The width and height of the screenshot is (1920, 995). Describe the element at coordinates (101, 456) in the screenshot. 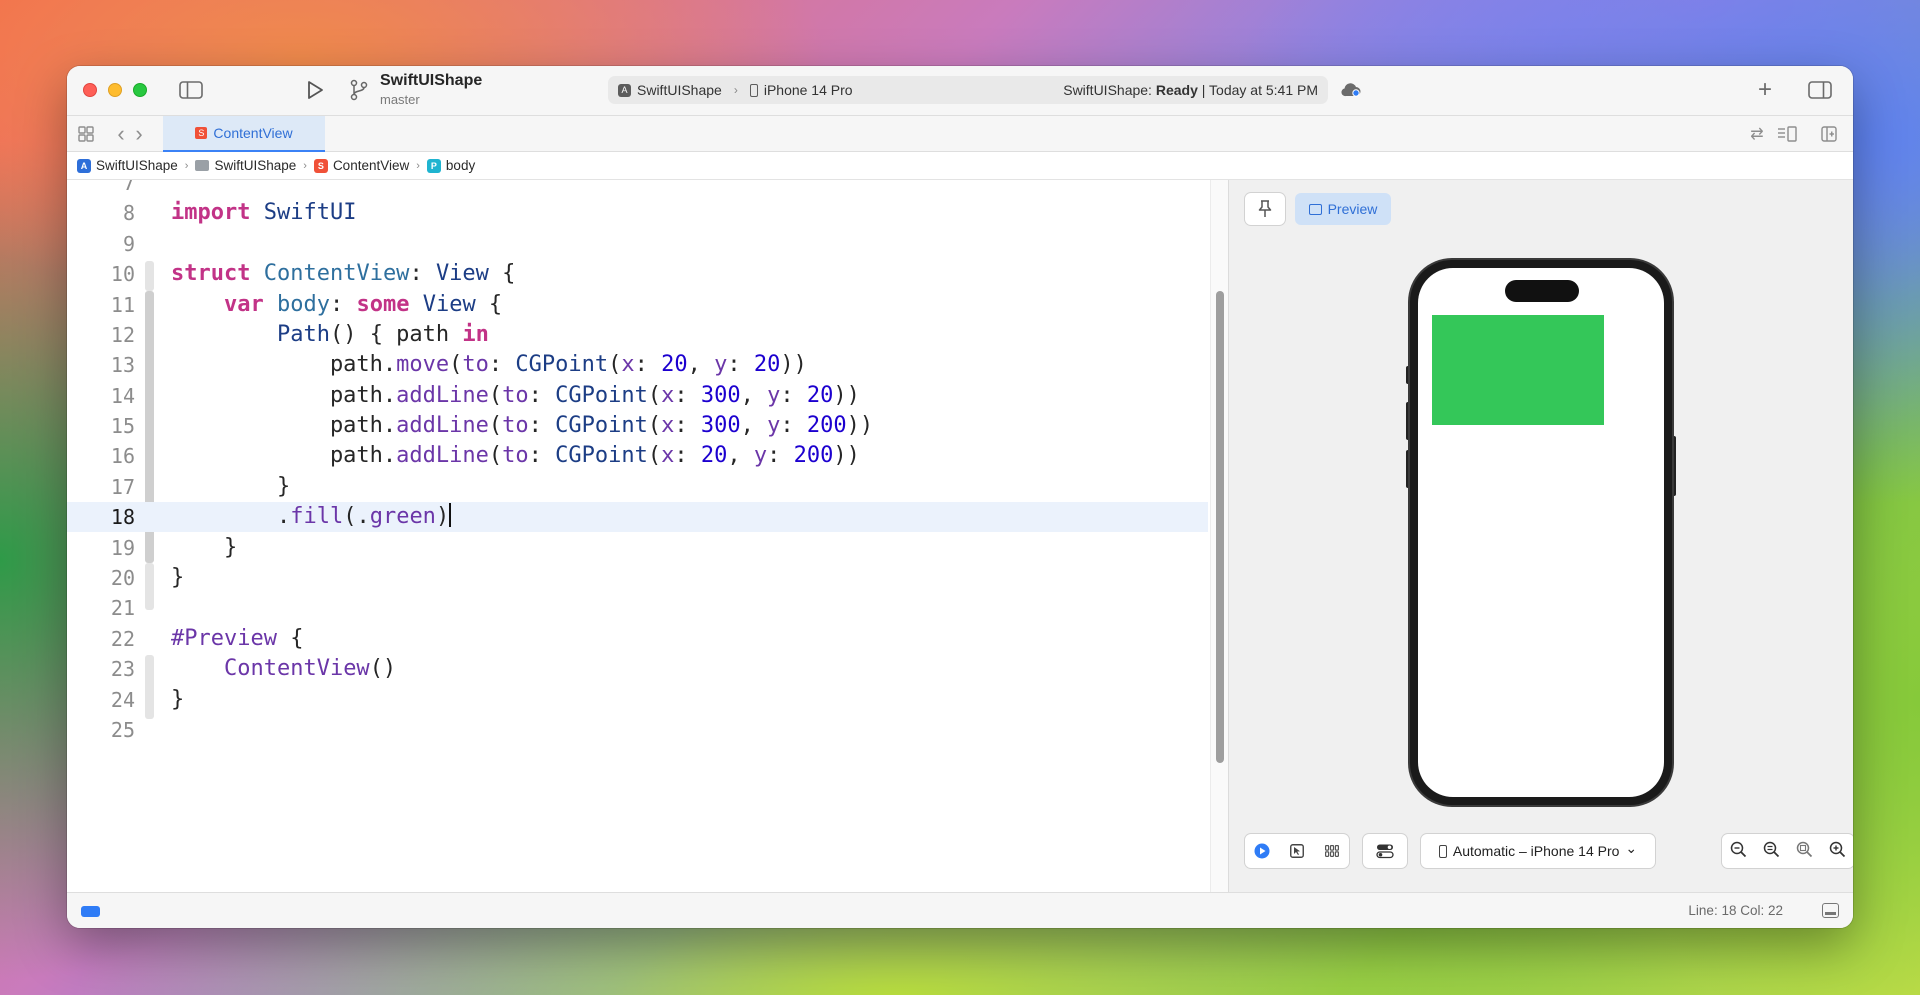

I see `line-number: 16` at that location.